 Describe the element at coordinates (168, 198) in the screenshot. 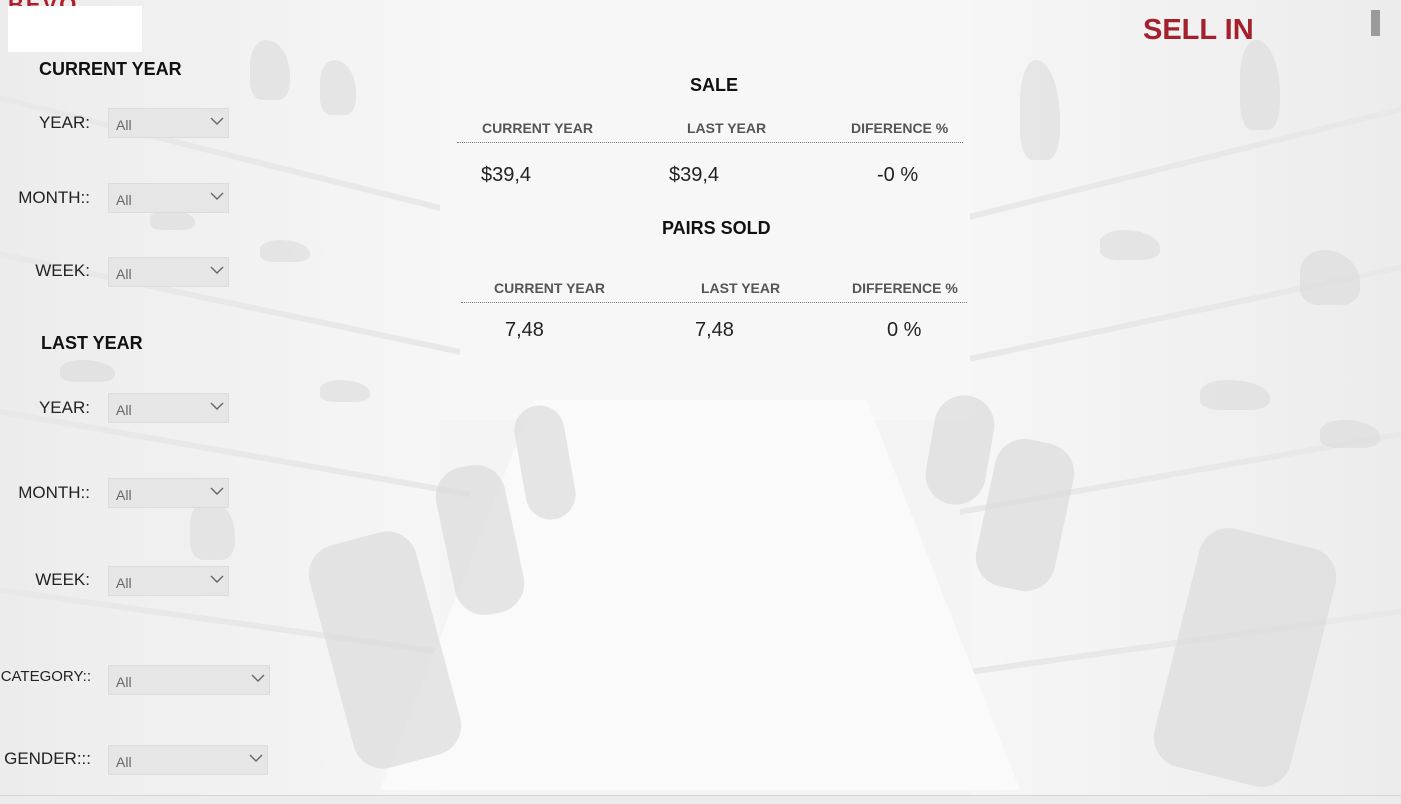

I see `current-year-month-dropdown: All` at that location.